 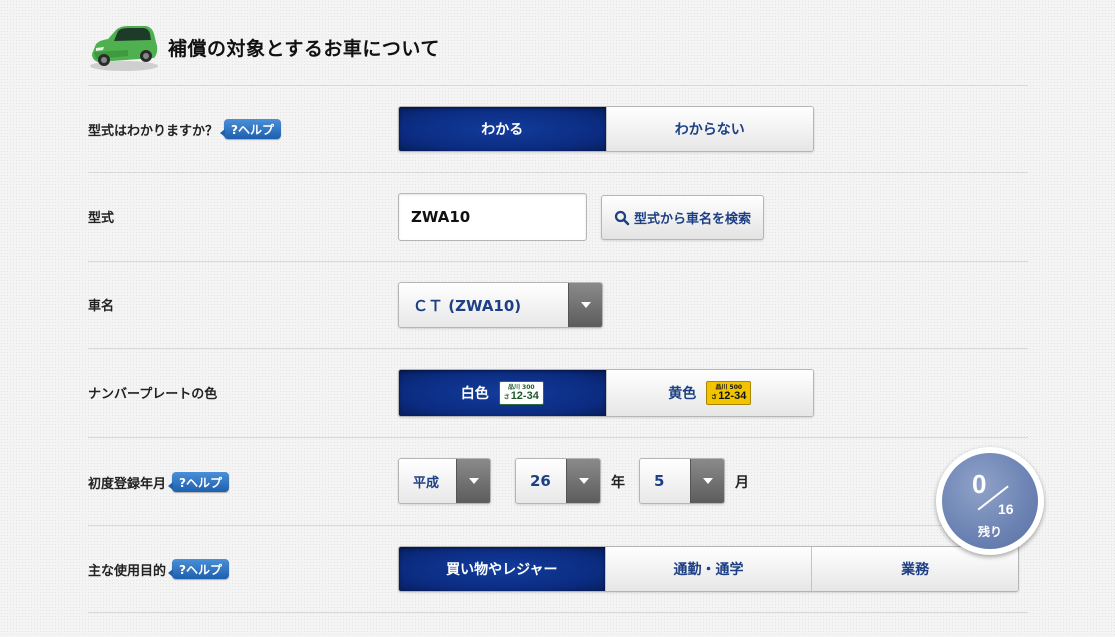 I want to click on usage-toggle: 買い物やレジャー 通勤・通学 業務, so click(x=708, y=569).